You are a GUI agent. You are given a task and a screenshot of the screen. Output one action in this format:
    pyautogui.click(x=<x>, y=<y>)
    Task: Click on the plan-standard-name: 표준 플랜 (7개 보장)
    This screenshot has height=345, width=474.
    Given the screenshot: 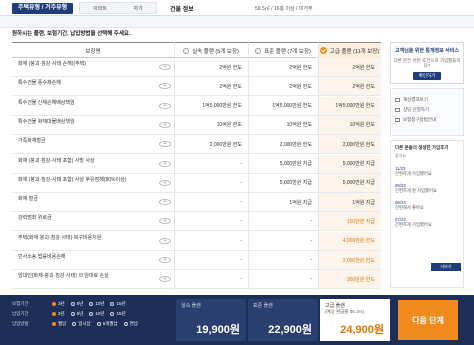 What is the action you would take?
    pyautogui.click(x=287, y=51)
    